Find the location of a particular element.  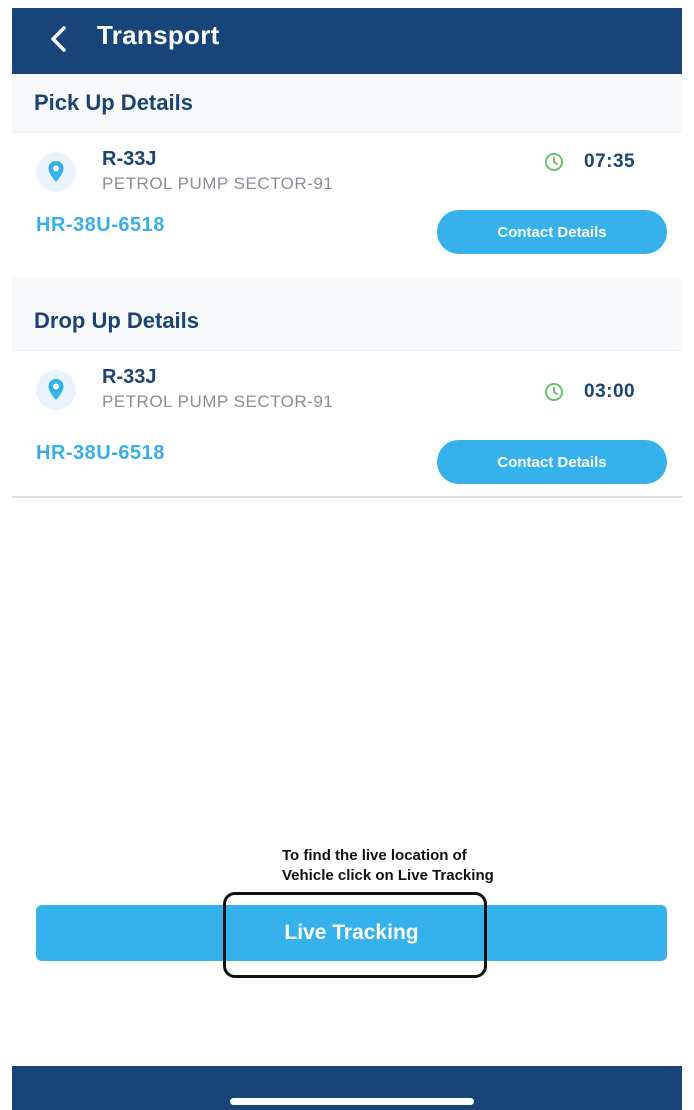

hint-line-1: To find the live location of is located at coordinates (374, 855).